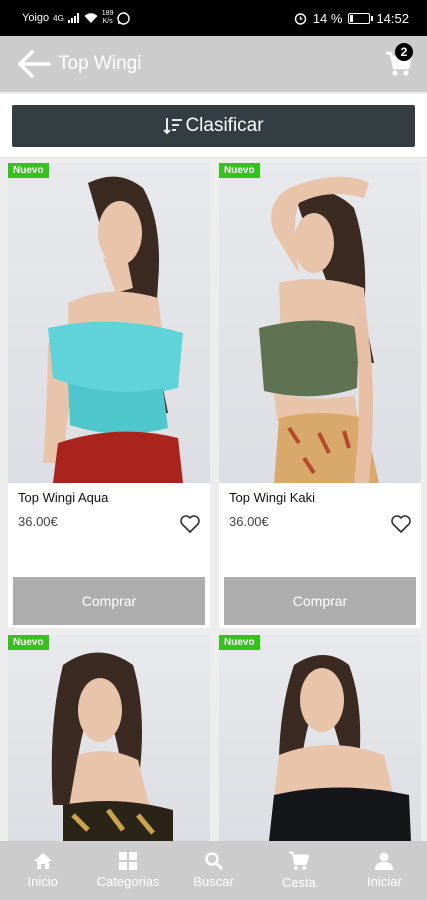 The height and width of the screenshot is (900, 427). I want to click on cart-count-badge: 2, so click(404, 52).